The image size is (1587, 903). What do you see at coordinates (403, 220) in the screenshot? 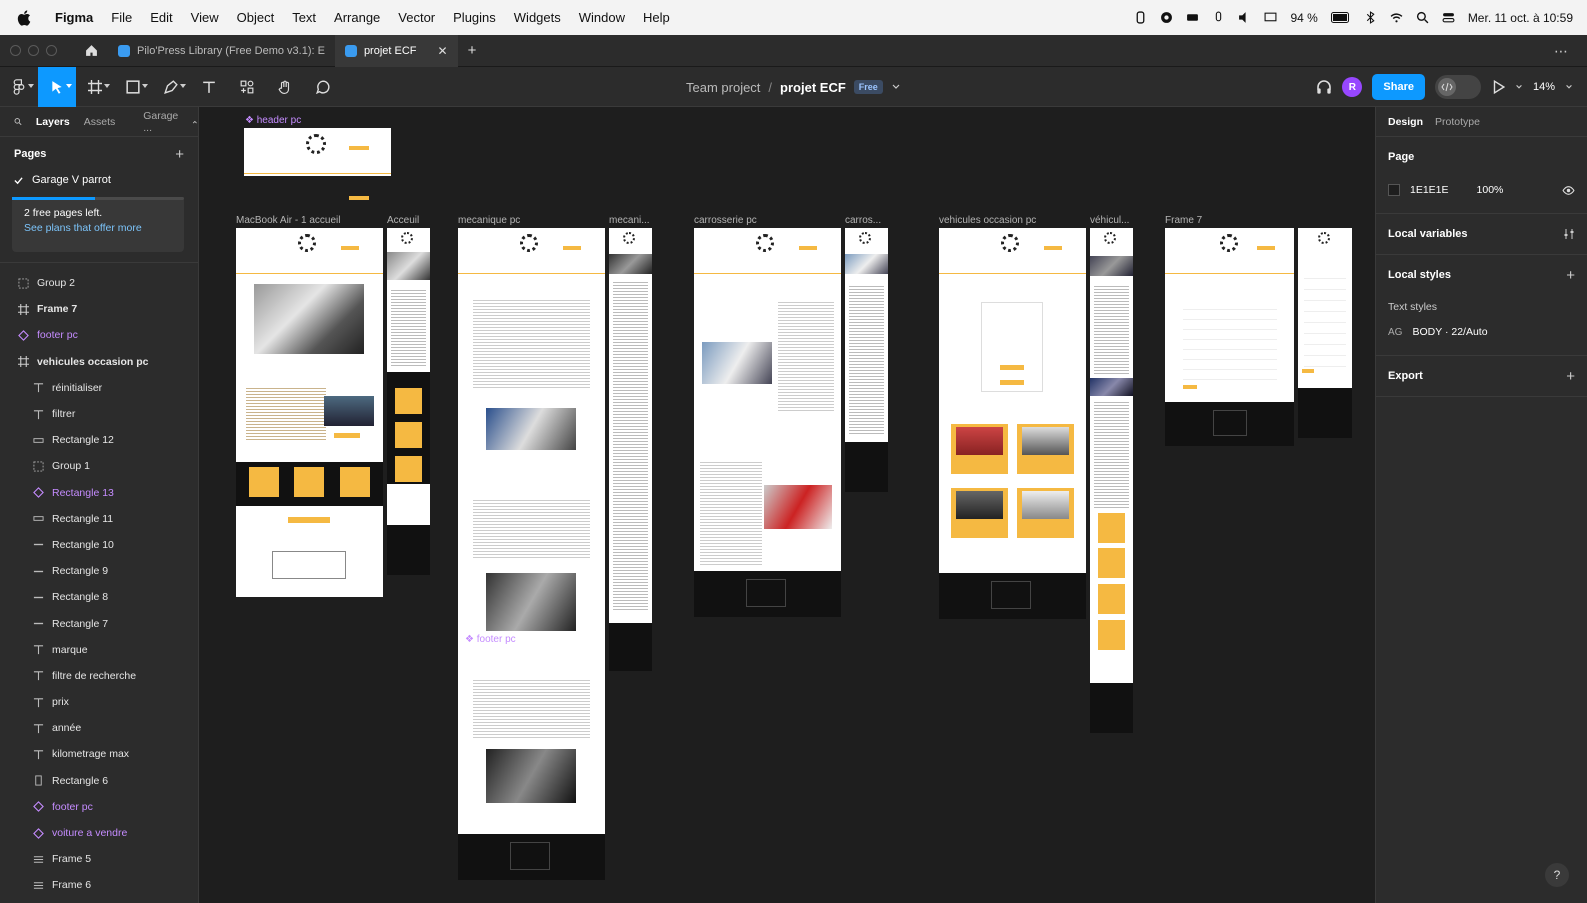
I see `frame-label-acceuil: Acceuil` at bounding box center [403, 220].